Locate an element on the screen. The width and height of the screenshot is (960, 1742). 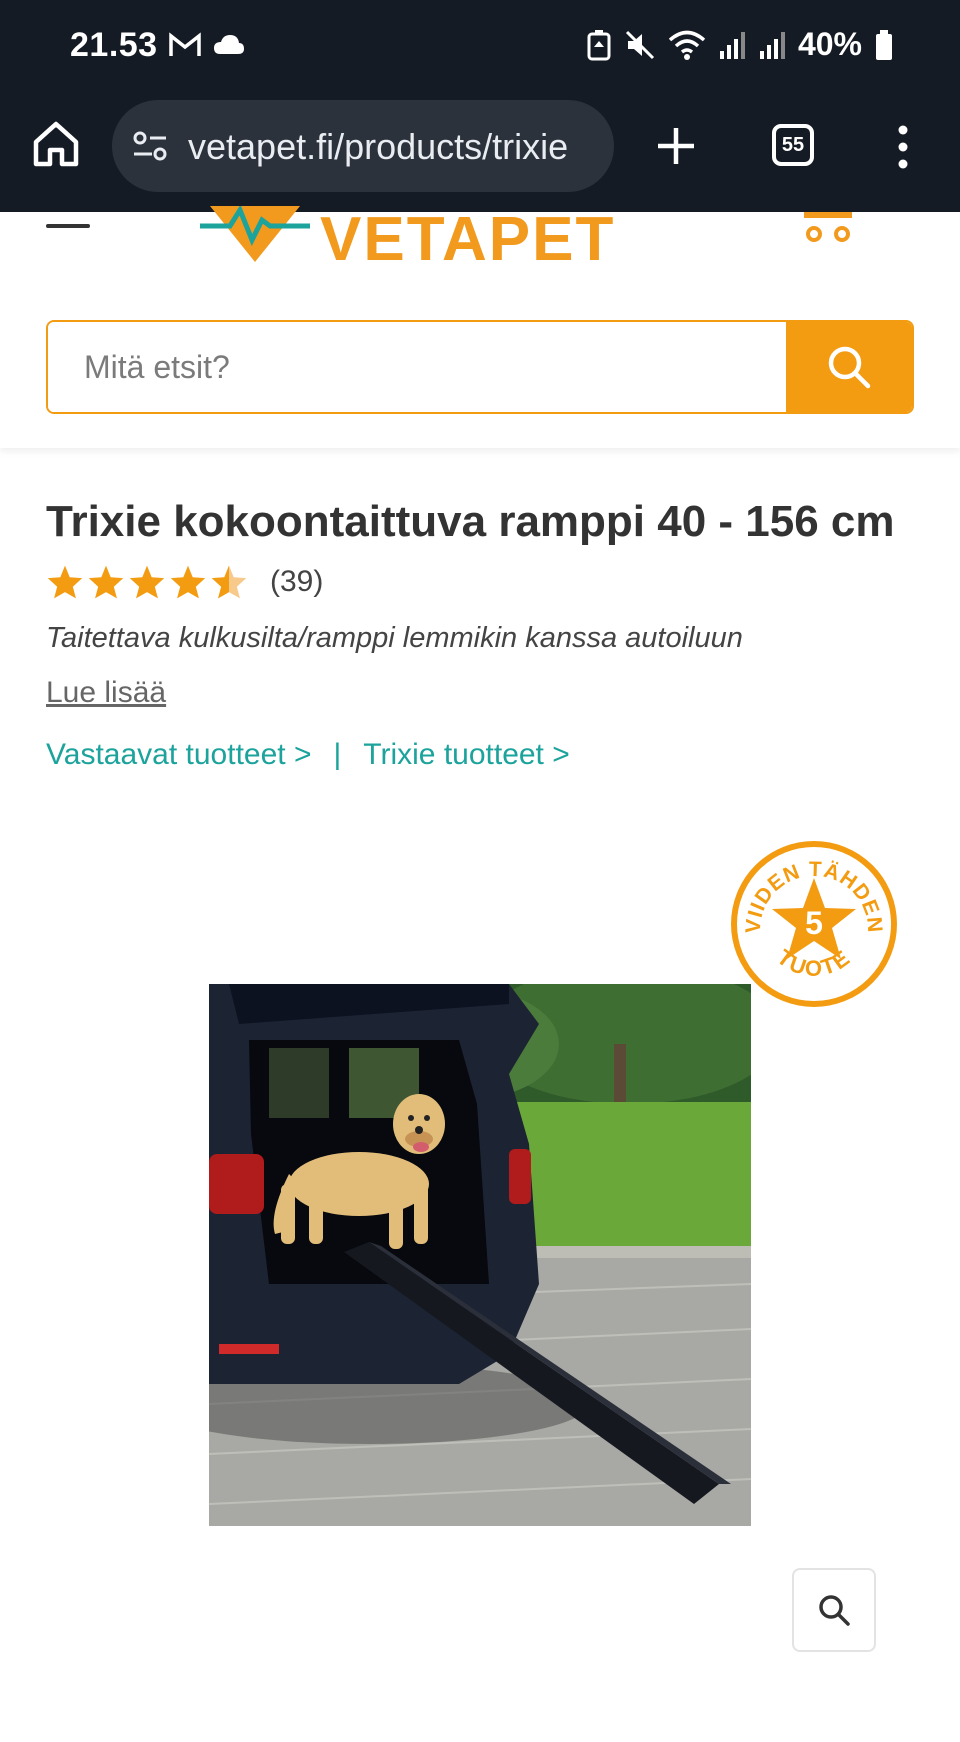
search-form is located at coordinates (480, 367).